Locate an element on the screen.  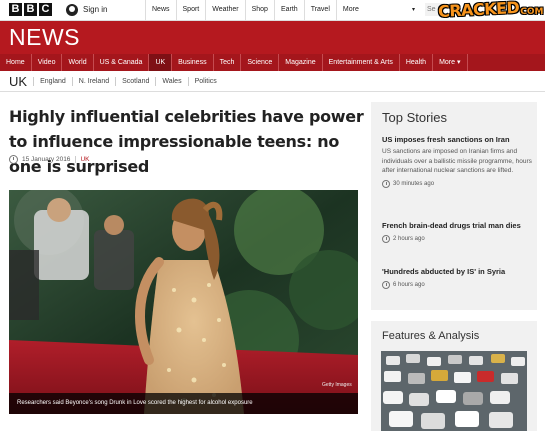
news-header: NEWS is located at coordinates (272, 37).